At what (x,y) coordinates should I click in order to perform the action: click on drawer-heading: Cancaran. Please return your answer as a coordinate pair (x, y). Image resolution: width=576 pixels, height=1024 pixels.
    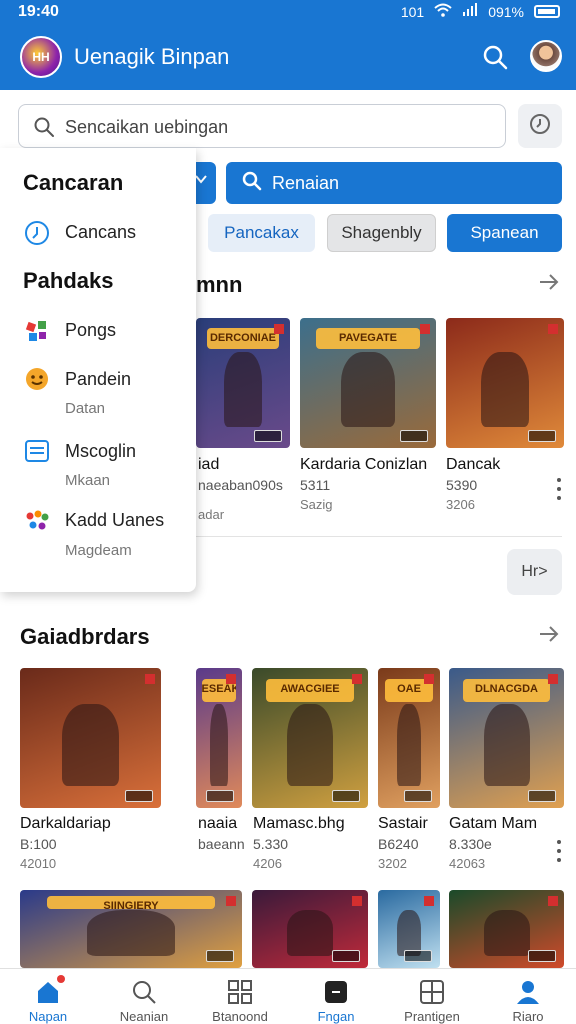
    Looking at the image, I should click on (73, 182).